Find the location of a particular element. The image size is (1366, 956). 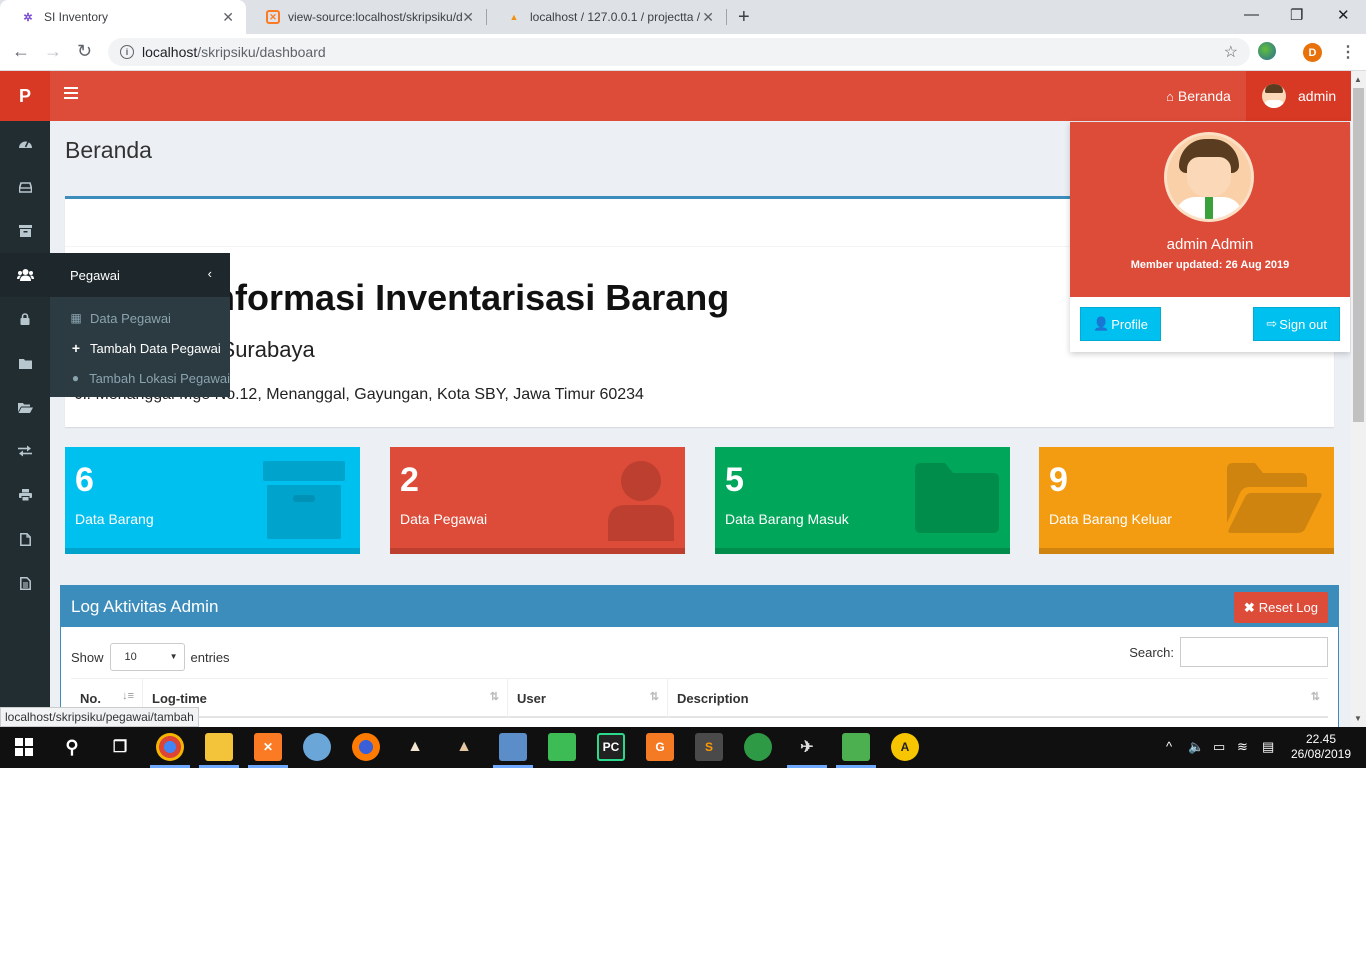

minimize-icon: — is located at coordinates (1251, 14).